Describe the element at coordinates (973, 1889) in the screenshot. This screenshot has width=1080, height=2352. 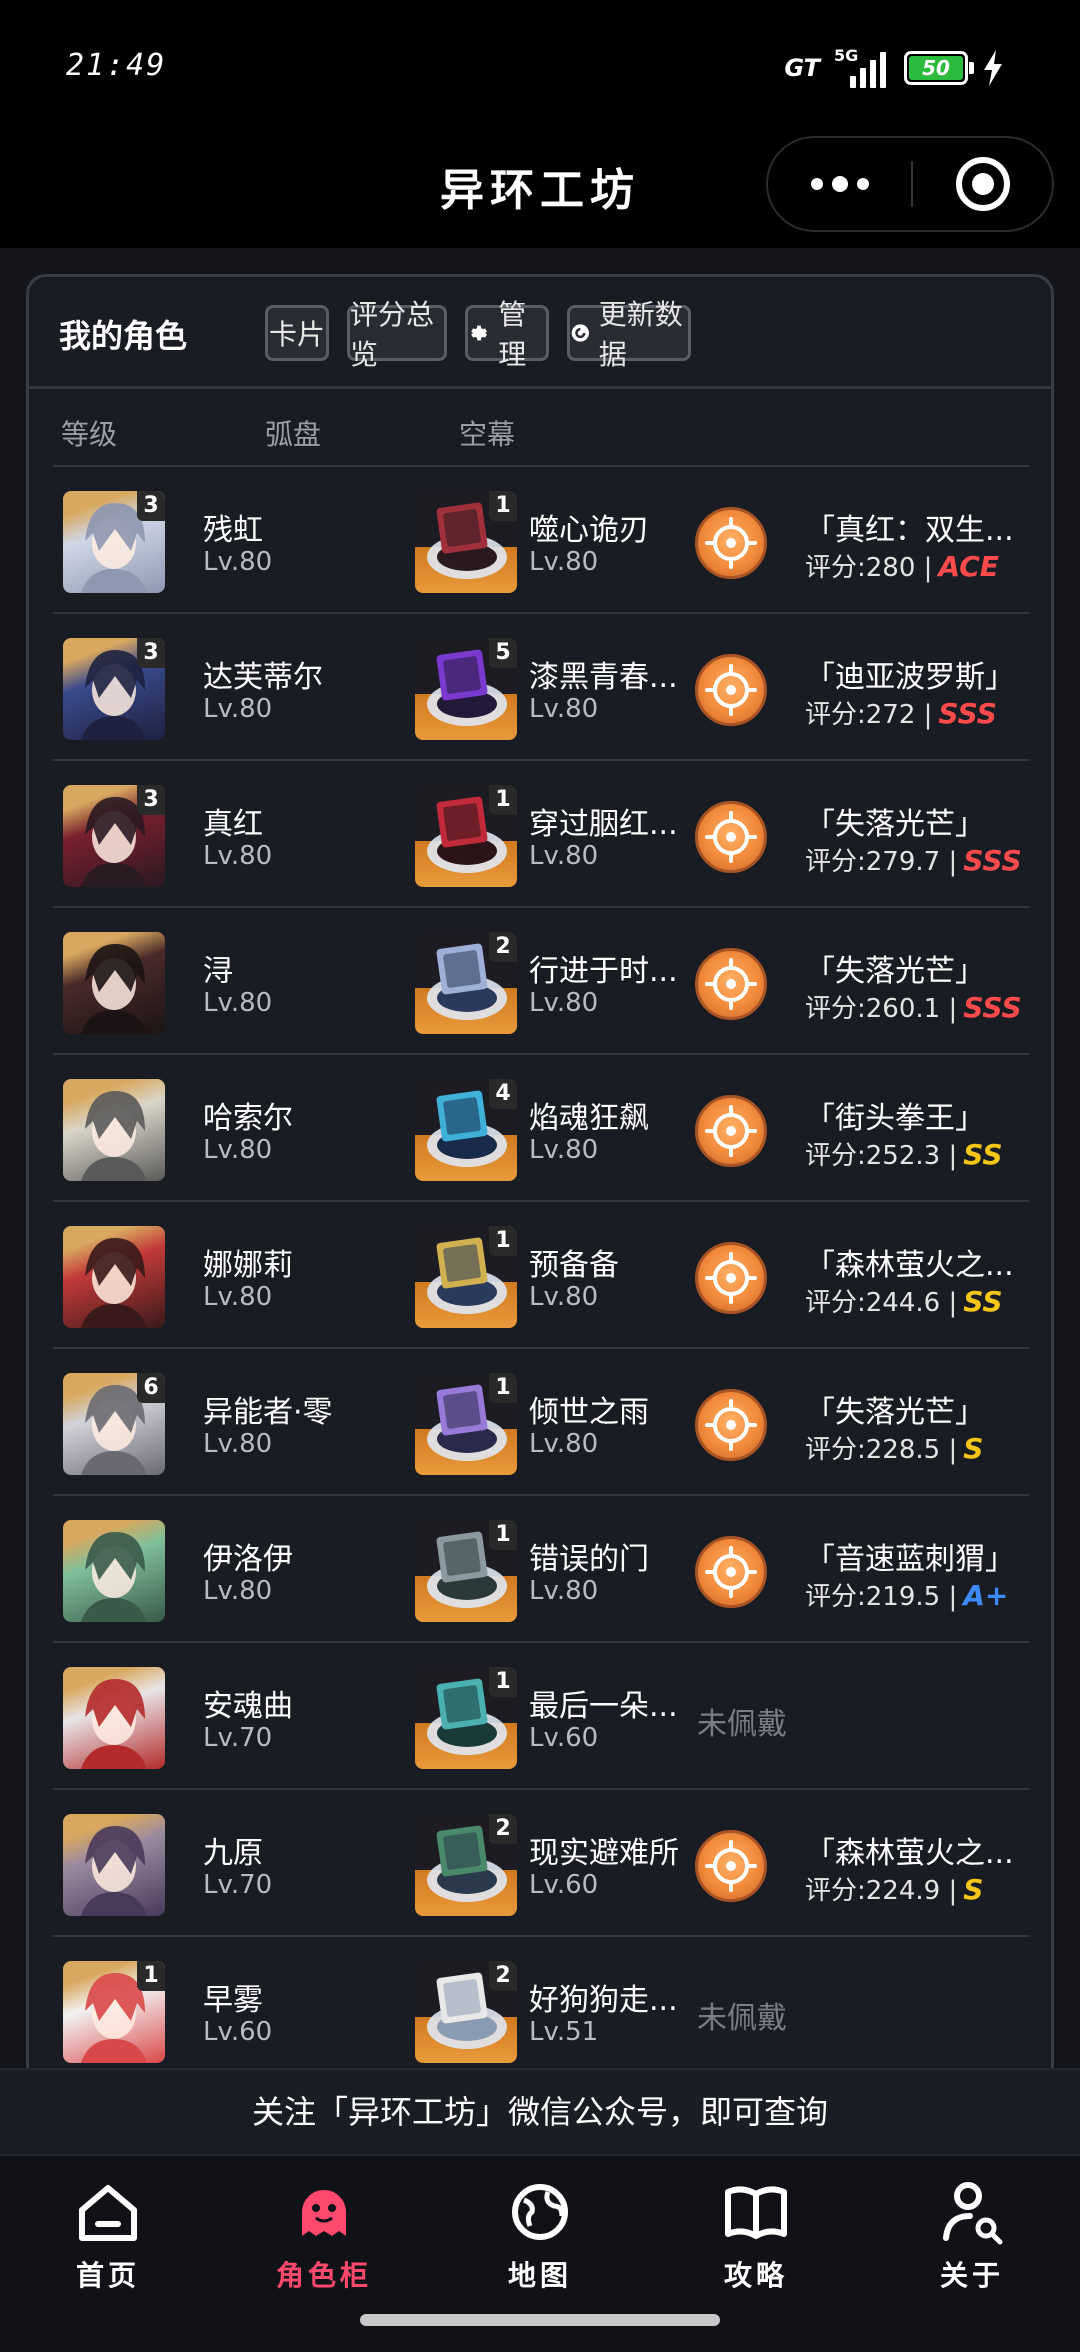
I see `grade-badge: S` at that location.